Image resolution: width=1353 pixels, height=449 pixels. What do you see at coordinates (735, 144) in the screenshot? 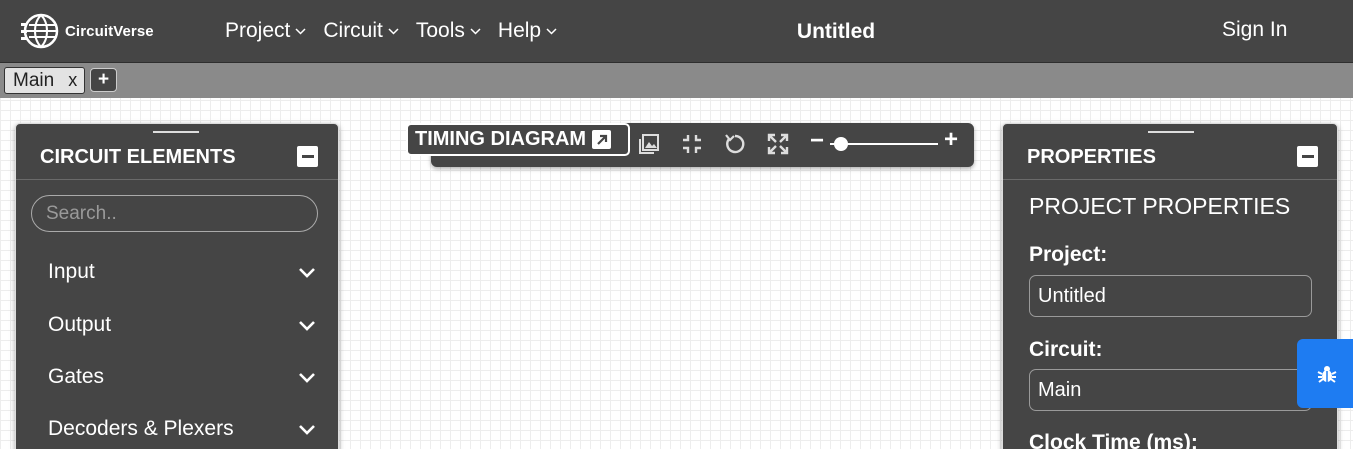
I see `reset-icon` at bounding box center [735, 144].